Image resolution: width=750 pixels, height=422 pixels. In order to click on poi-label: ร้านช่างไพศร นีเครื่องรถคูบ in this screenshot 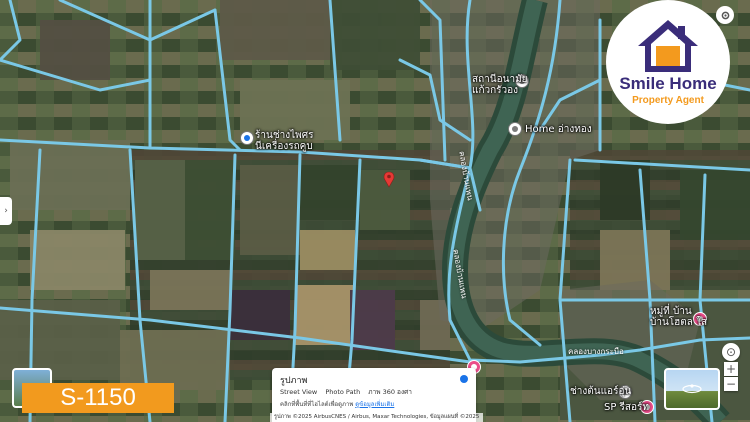, I will do `click(284, 141)`.